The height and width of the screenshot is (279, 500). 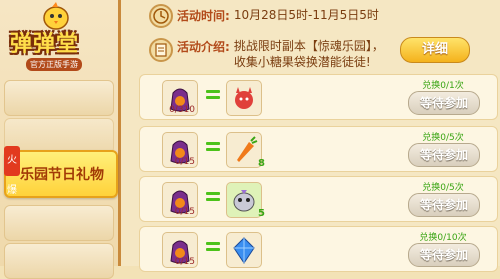 I want to click on scroll-icon, so click(x=161, y=50).